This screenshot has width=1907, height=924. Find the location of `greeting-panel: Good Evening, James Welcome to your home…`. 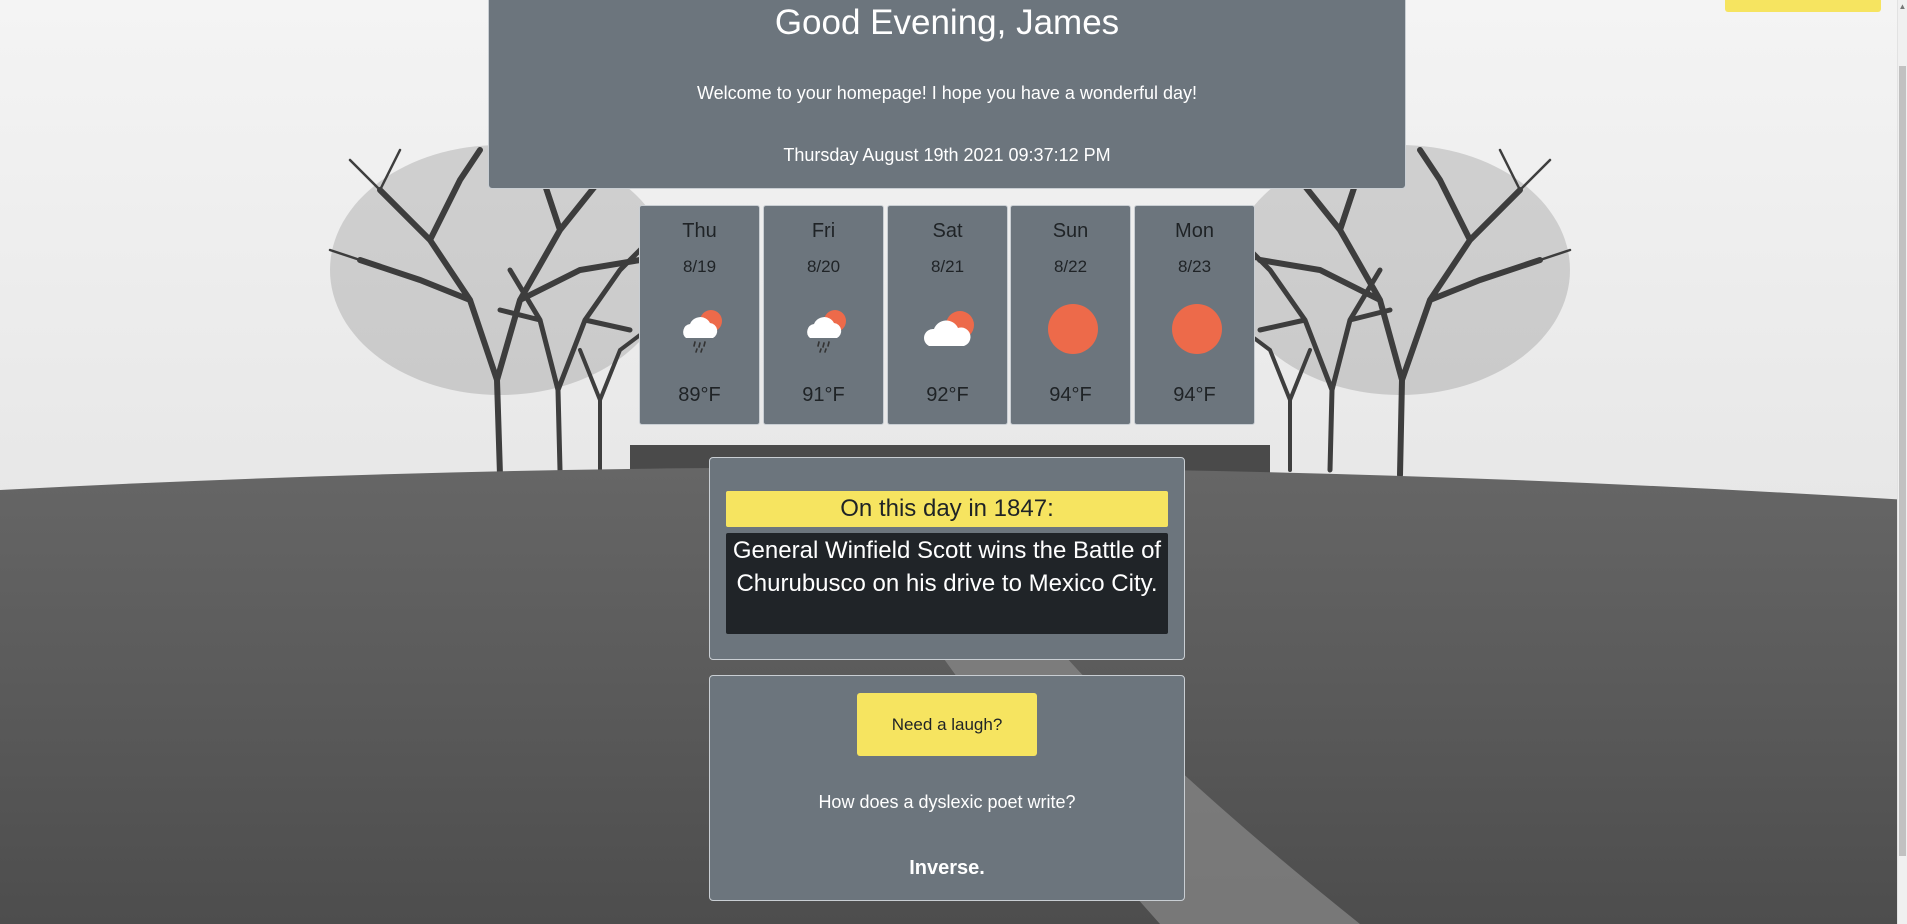

greeting-panel: Good Evening, James Welcome to your home… is located at coordinates (947, 94).